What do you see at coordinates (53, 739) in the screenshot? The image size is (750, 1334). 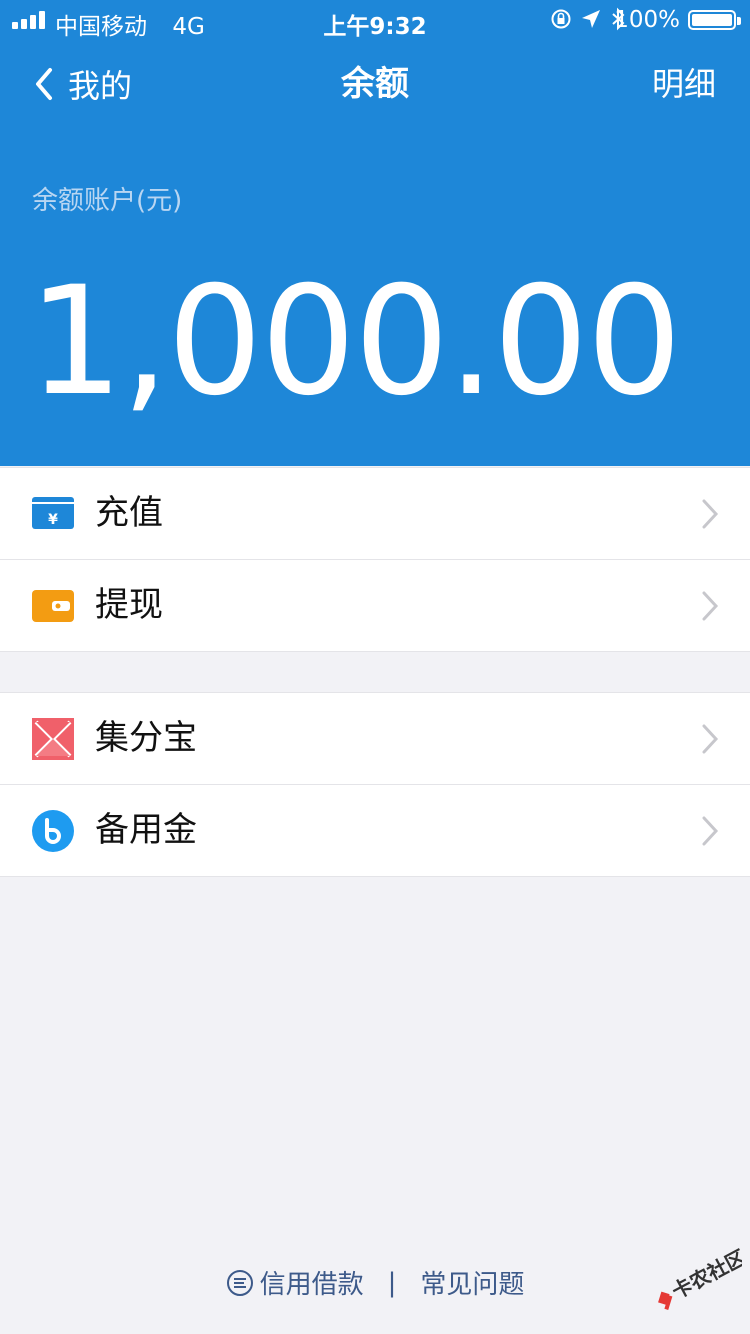 I see `jifenbao-icon` at bounding box center [53, 739].